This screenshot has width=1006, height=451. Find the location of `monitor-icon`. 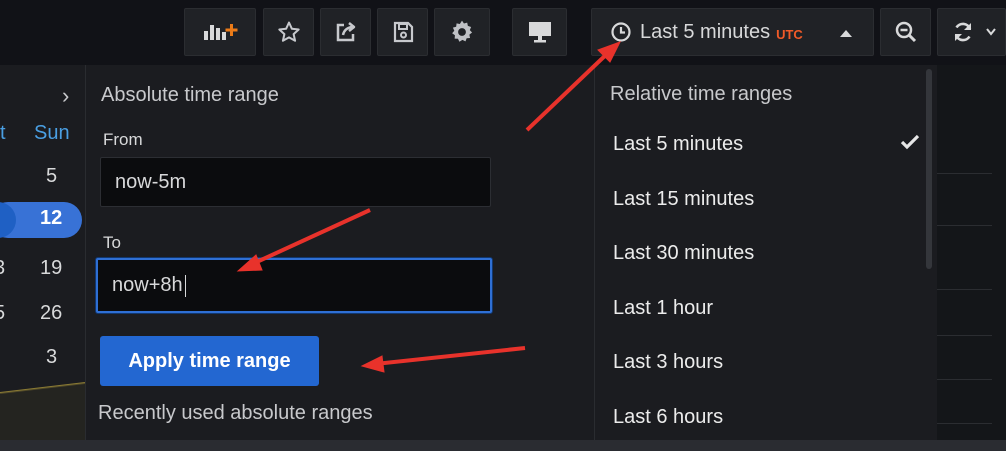

monitor-icon is located at coordinates (540, 32).